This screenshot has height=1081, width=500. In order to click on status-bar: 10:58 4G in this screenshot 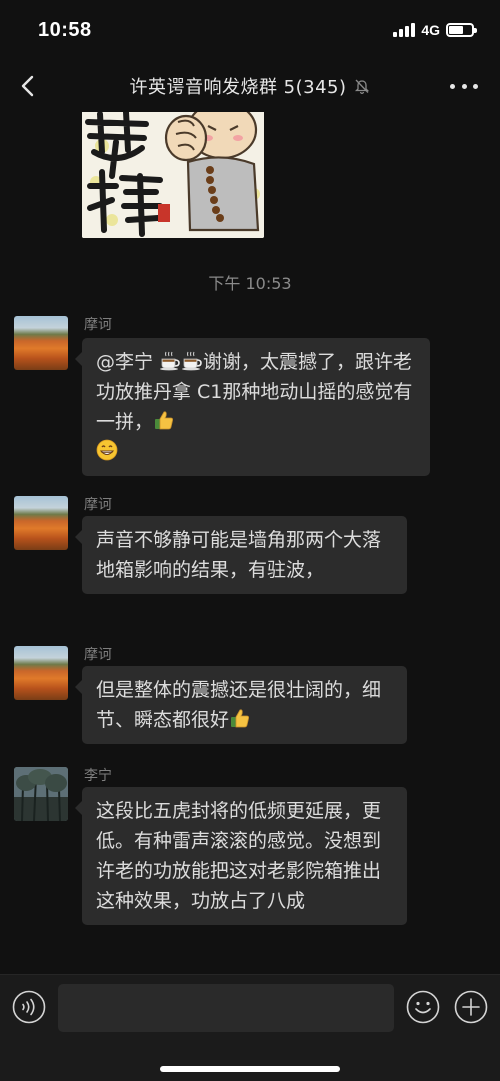, I will do `click(250, 30)`.